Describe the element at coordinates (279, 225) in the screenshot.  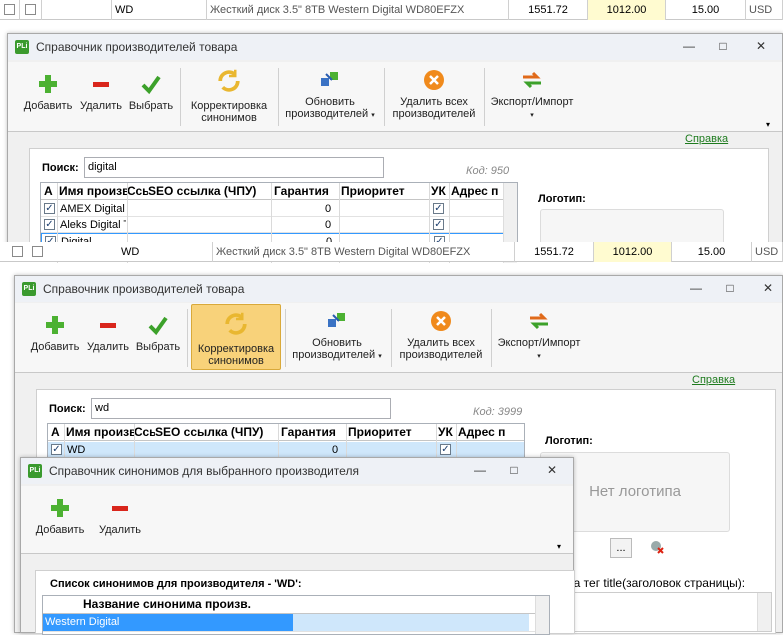
I see `table-row: ✓ Aleks Digital T 0 ✓` at that location.